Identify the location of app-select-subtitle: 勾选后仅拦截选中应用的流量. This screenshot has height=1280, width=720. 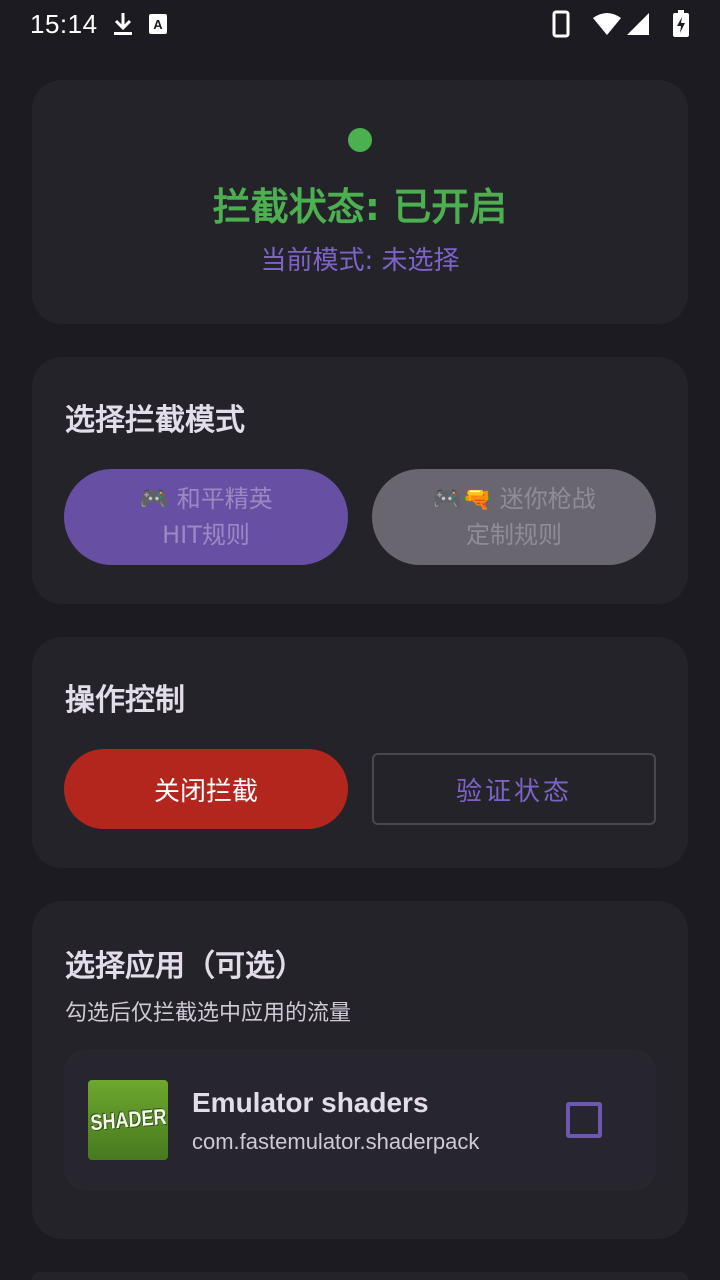
(208, 1013).